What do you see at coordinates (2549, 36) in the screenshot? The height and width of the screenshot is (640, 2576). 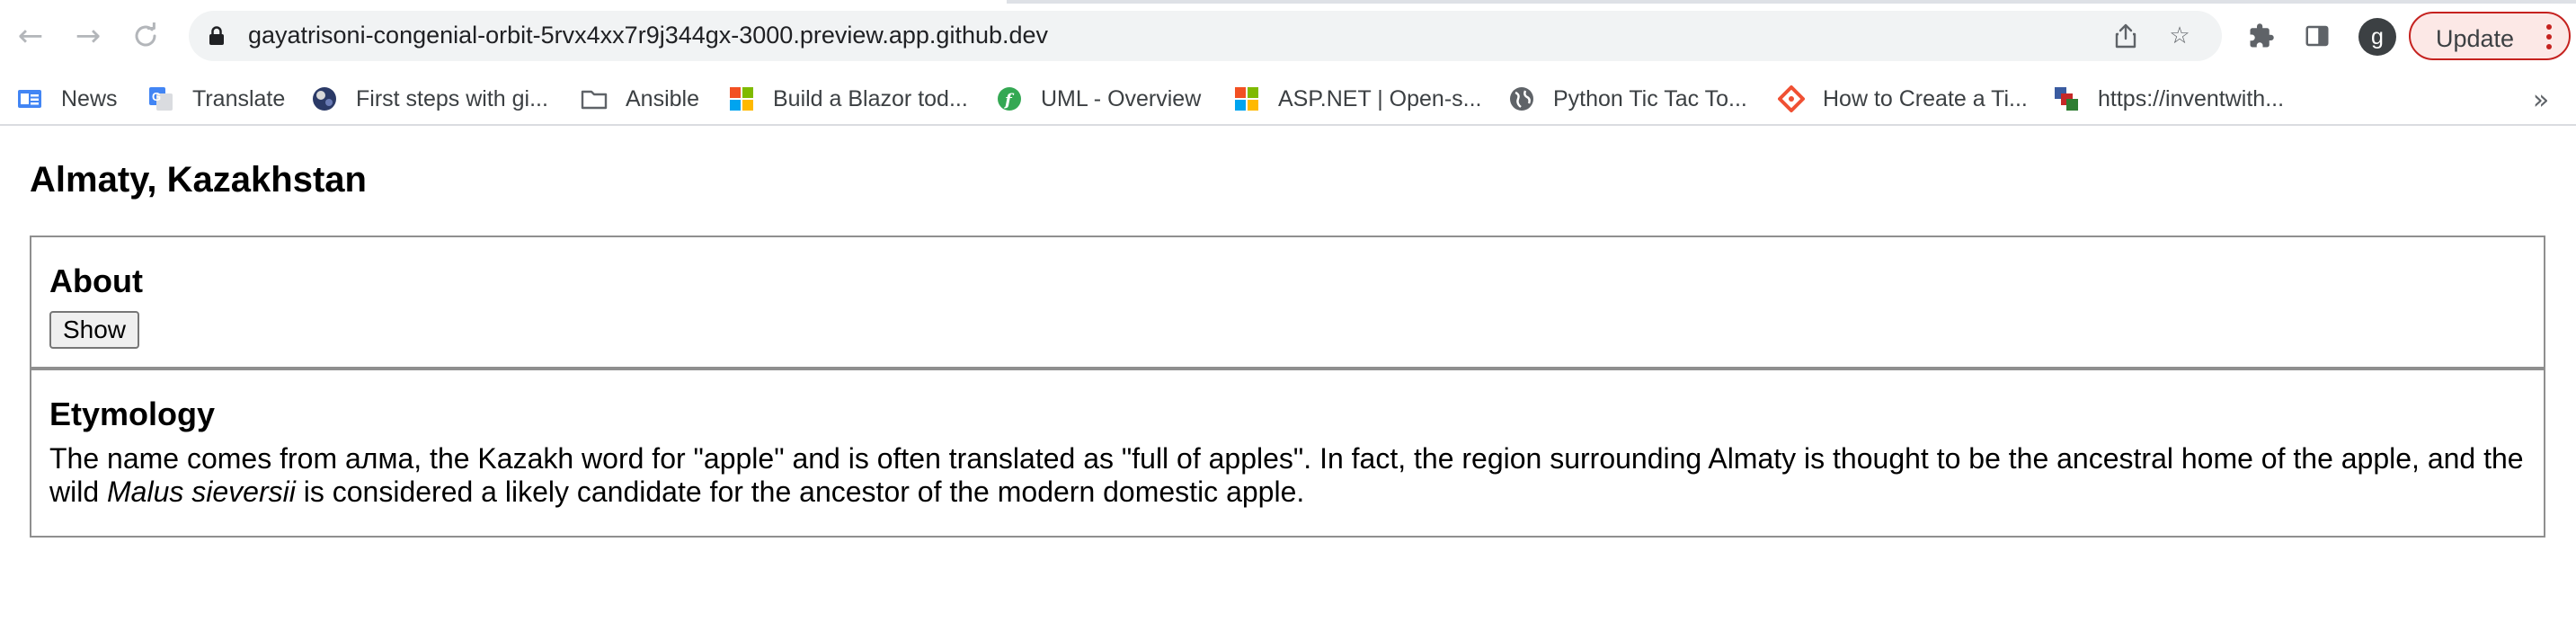 I see `more-vertical-icon` at bounding box center [2549, 36].